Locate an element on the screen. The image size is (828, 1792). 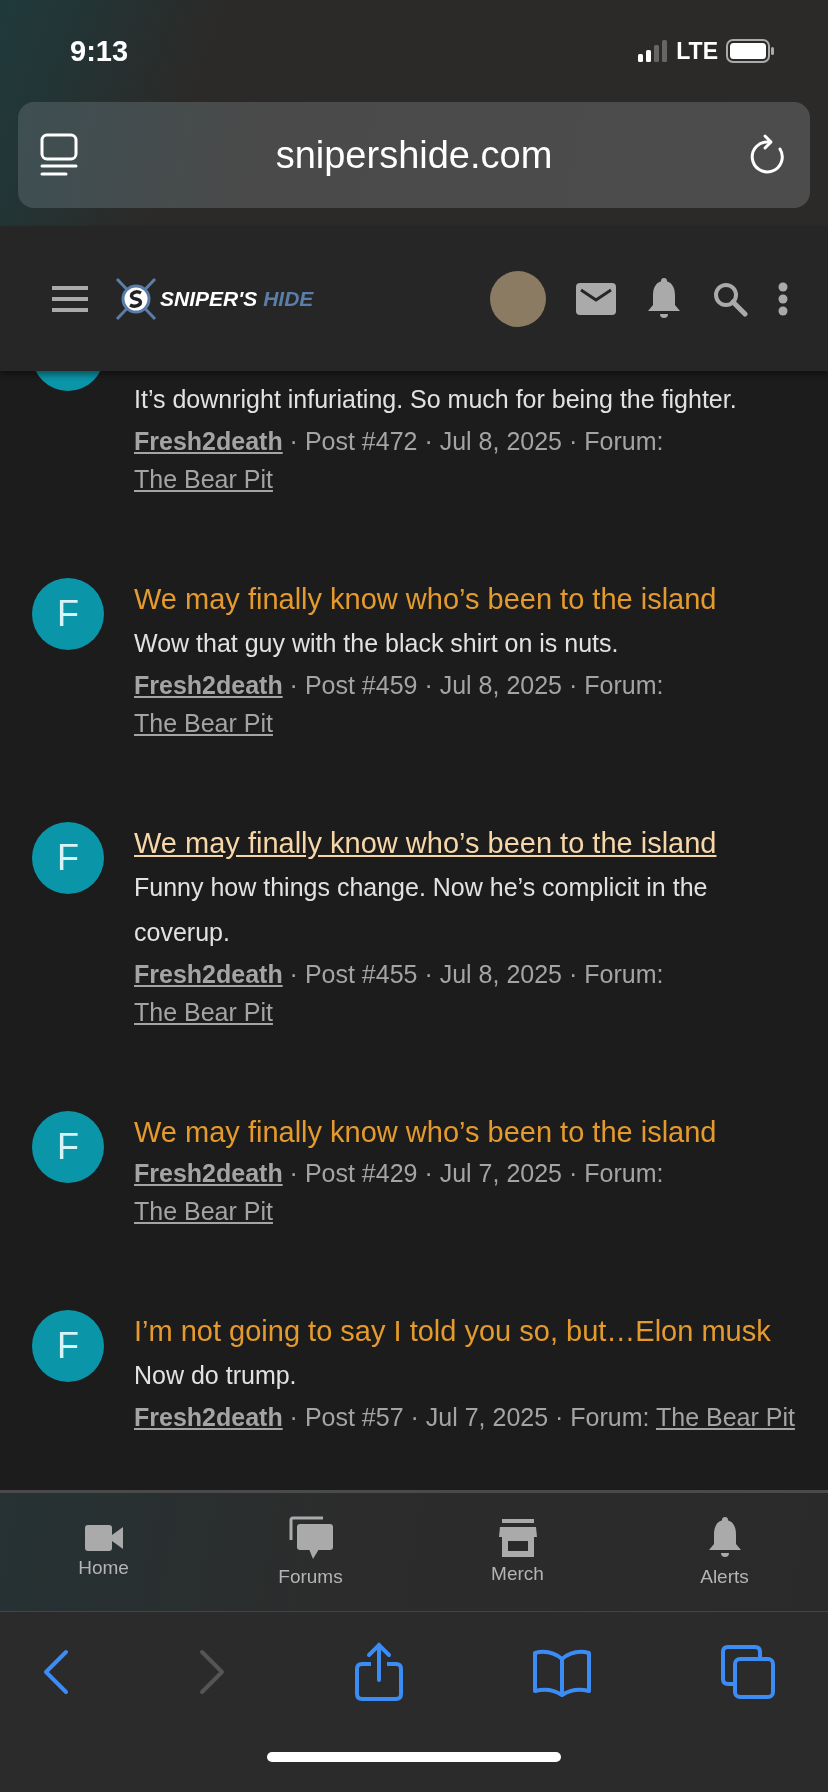
nav-tab: Forums is located at coordinates (310, 1552).